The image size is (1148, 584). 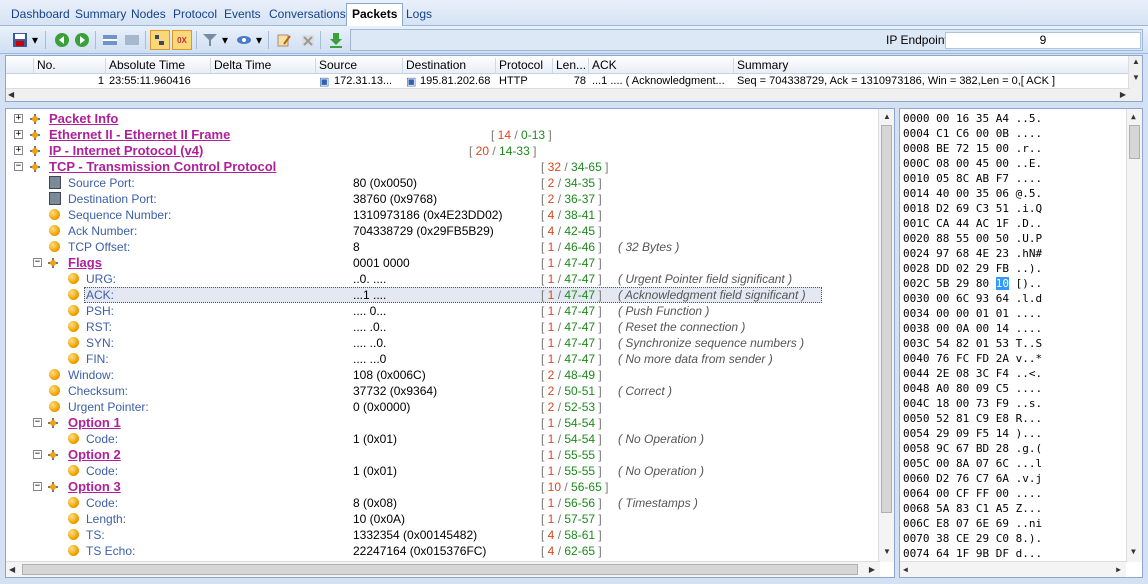 I want to click on hex-row: 0044 2E 08 3C F4 ..<., so click(x=972, y=374).